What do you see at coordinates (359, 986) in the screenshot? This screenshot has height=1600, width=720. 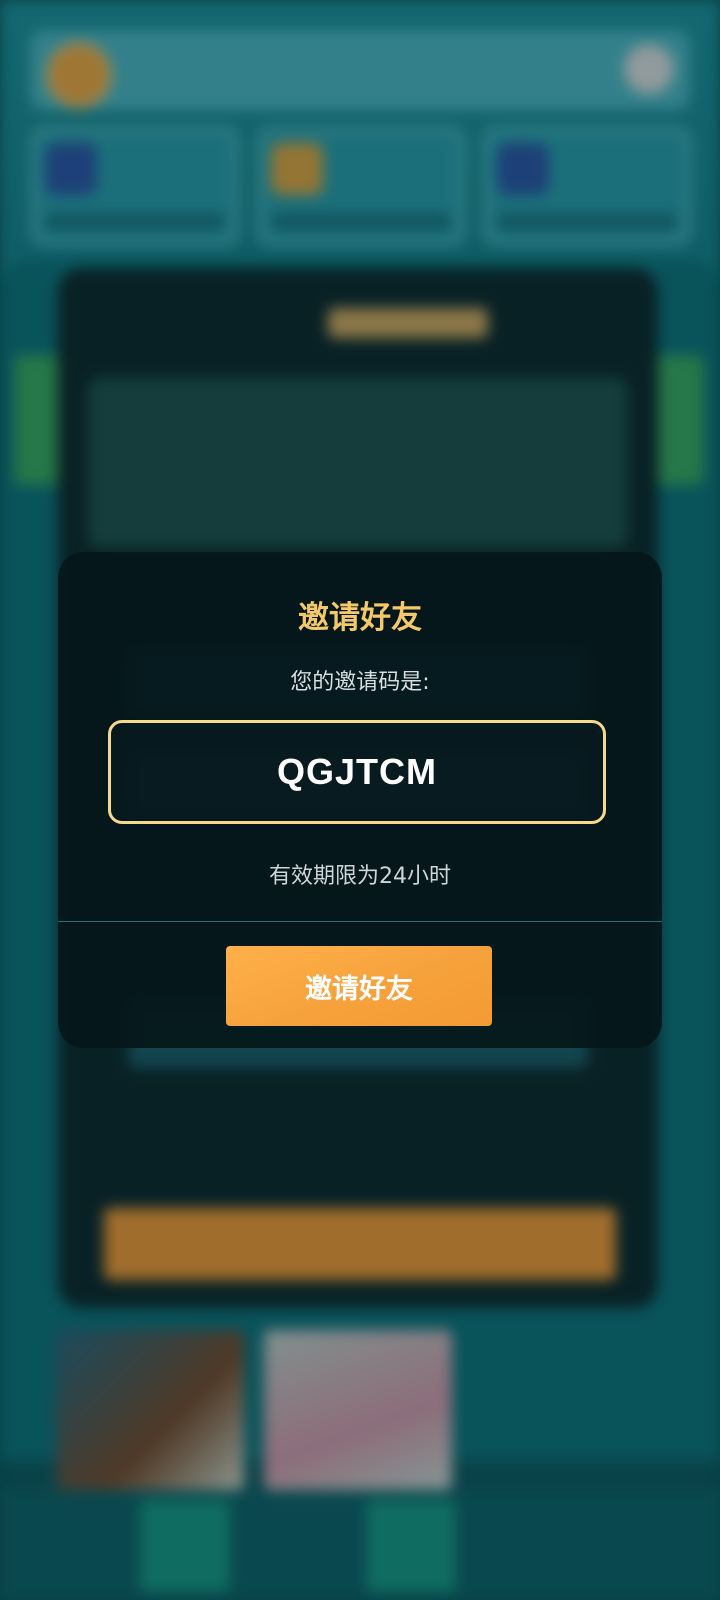 I see `invite-friends-button: 邀请好友` at bounding box center [359, 986].